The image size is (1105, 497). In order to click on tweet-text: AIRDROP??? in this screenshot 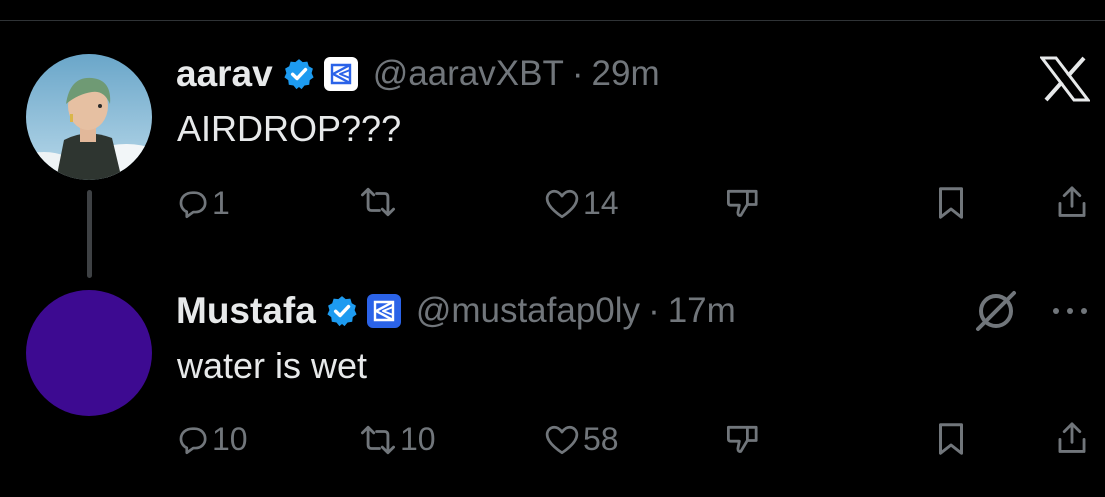, I will do `click(289, 128)`.